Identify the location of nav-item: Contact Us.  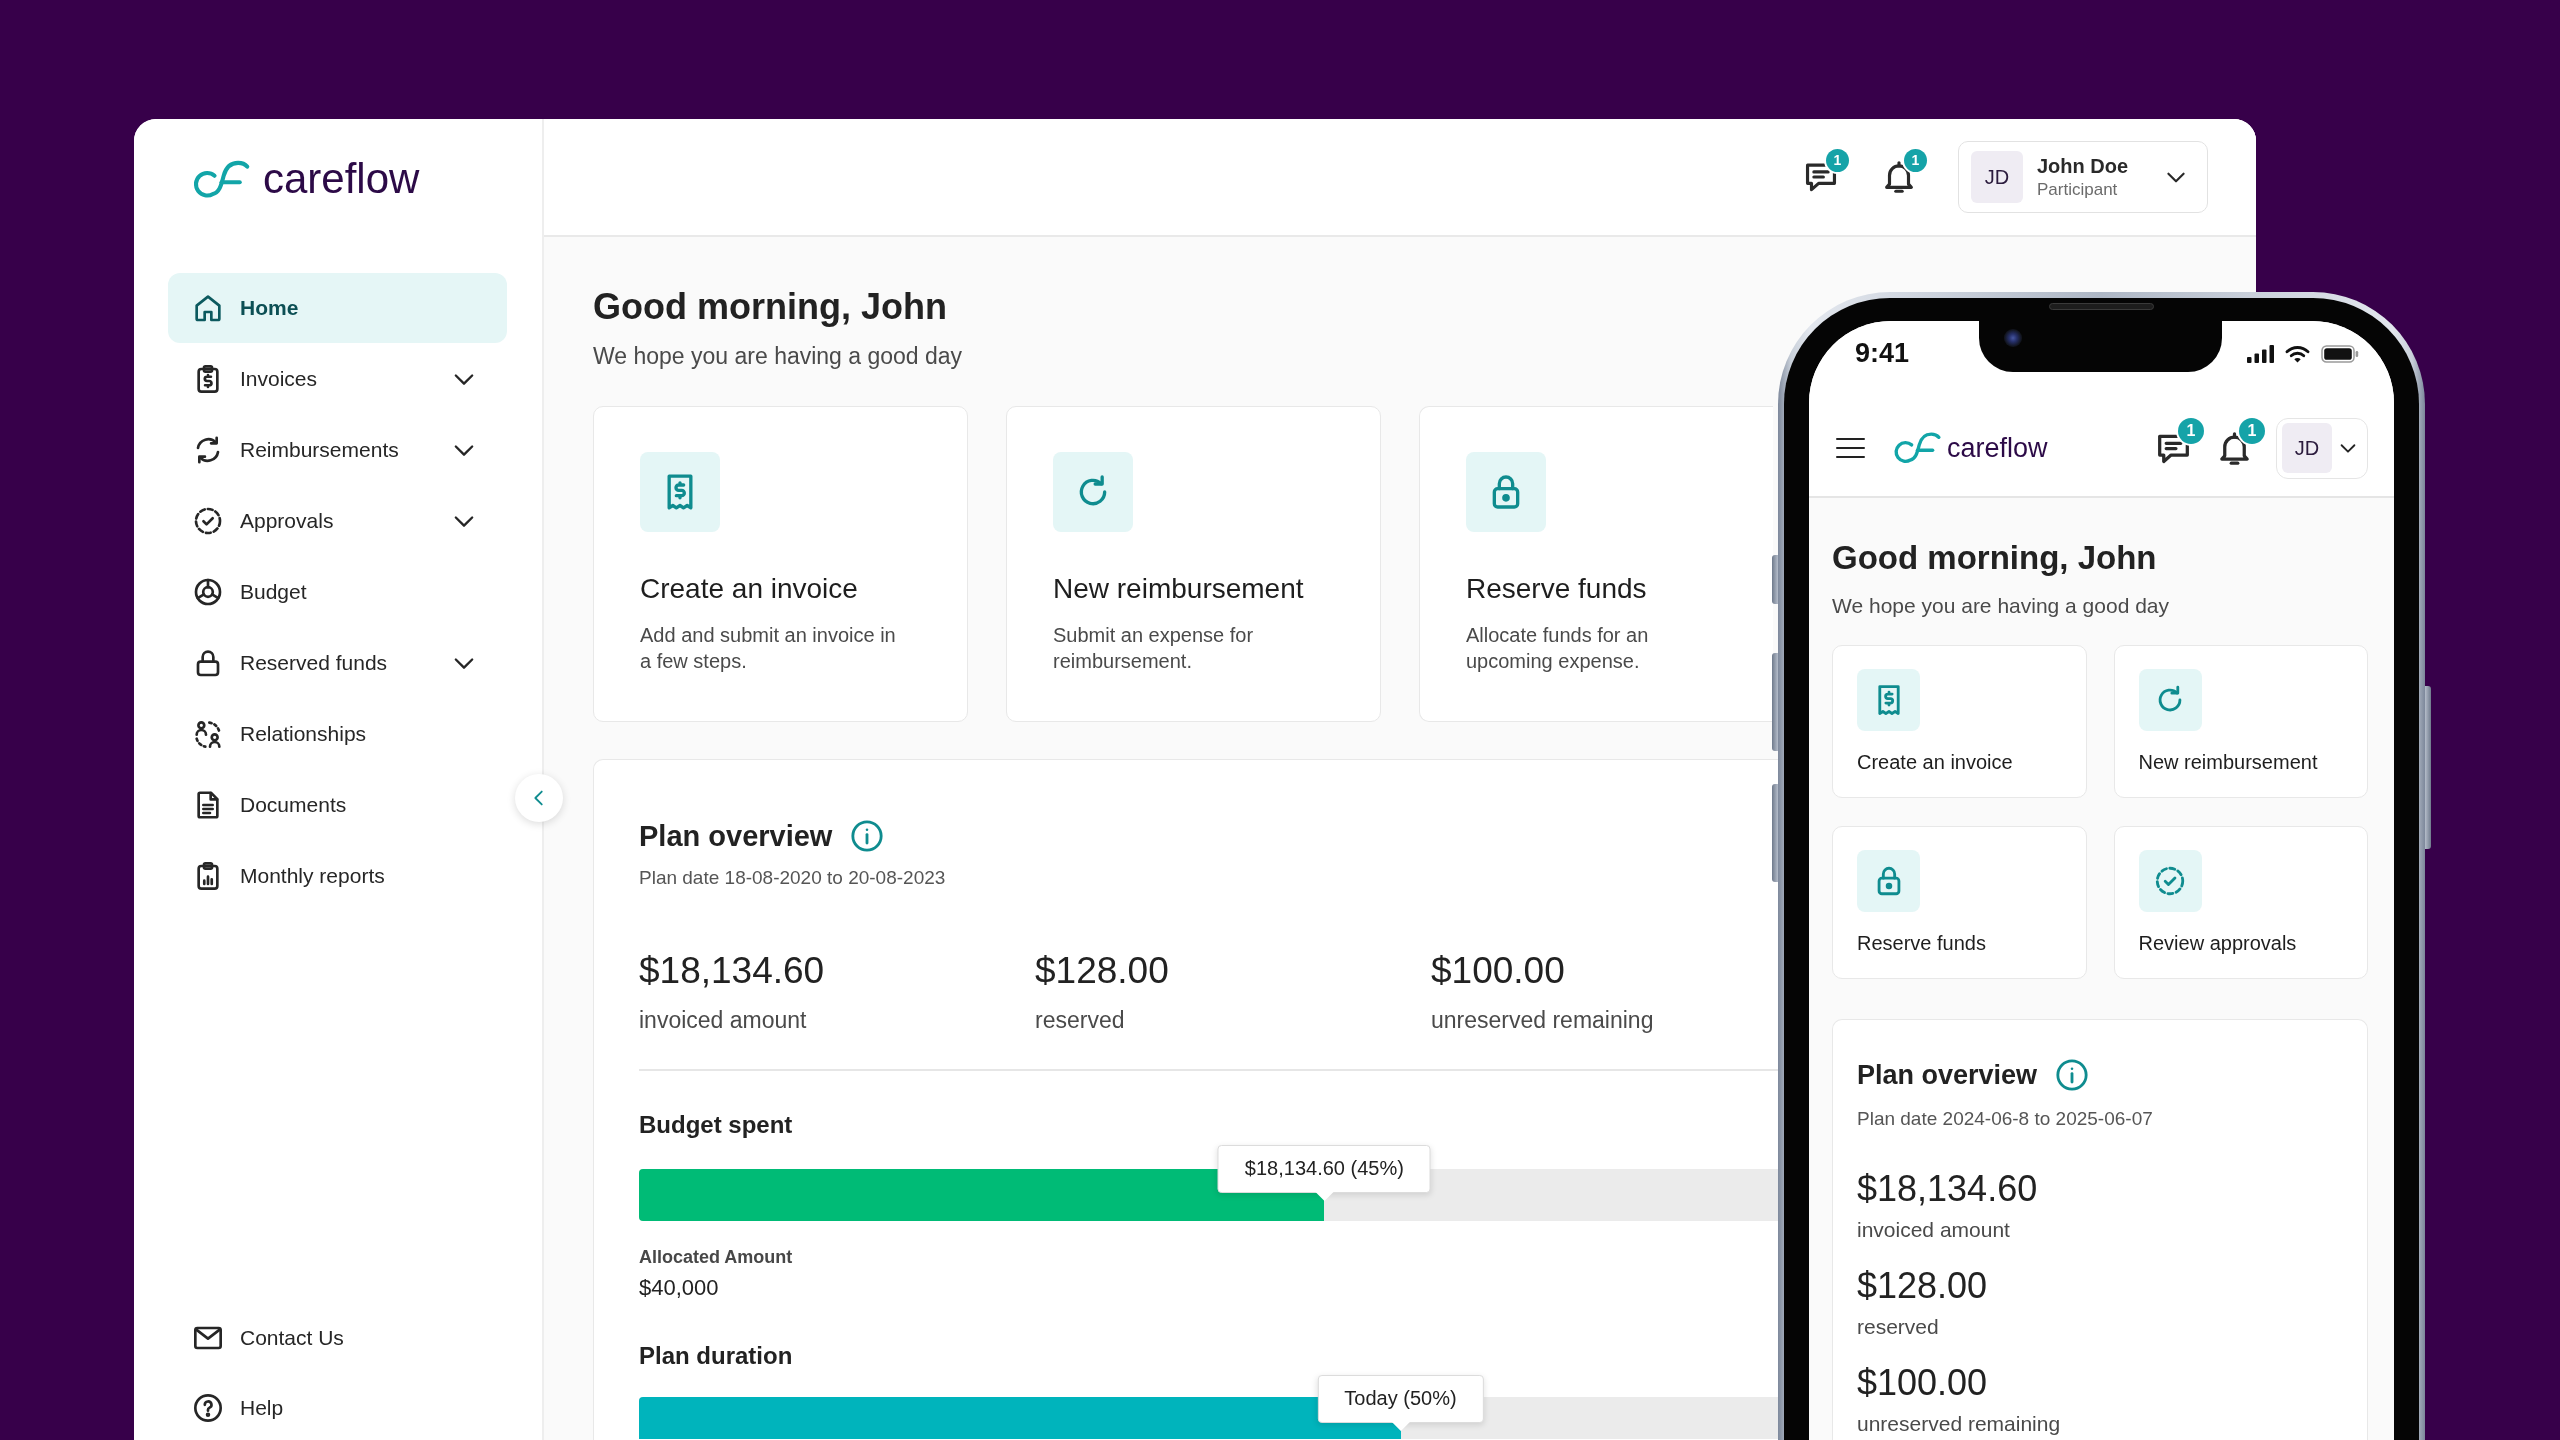
(337, 1338).